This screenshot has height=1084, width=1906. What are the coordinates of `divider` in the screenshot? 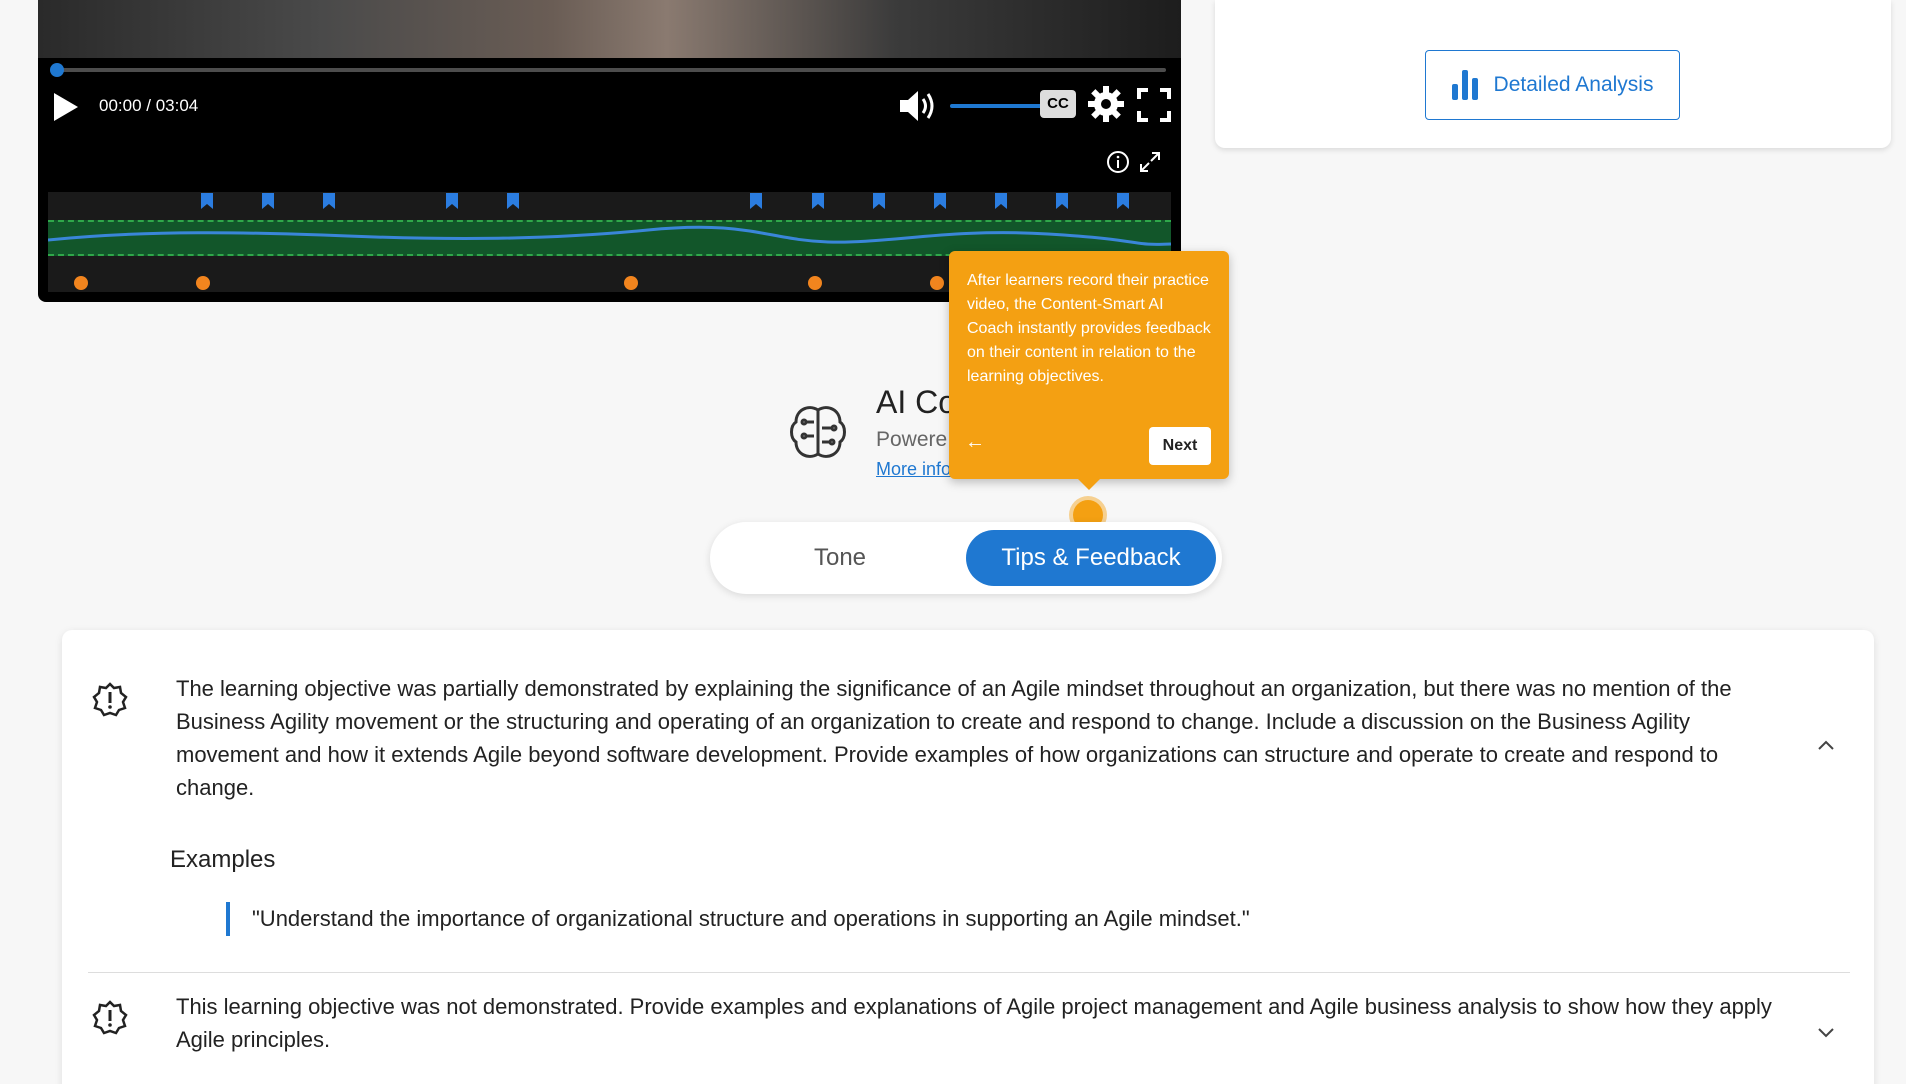 It's located at (969, 972).